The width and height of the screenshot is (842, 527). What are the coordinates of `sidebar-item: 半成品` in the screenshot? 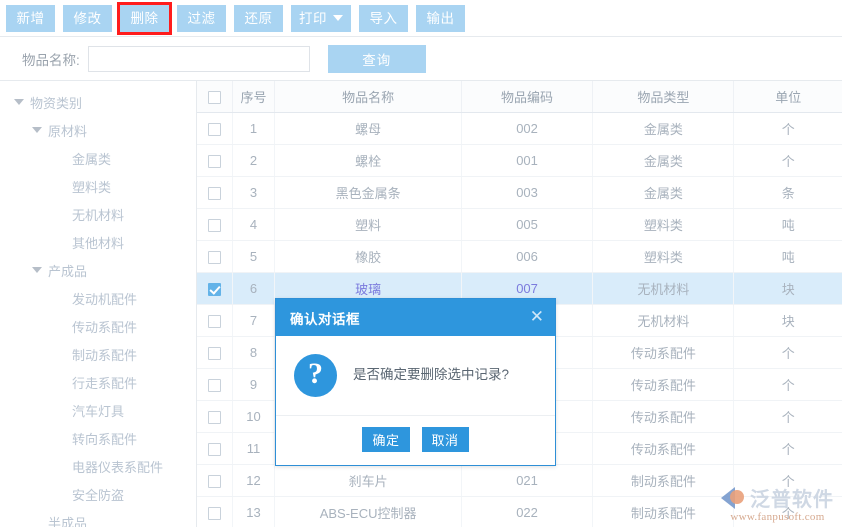 It's located at (98, 517).